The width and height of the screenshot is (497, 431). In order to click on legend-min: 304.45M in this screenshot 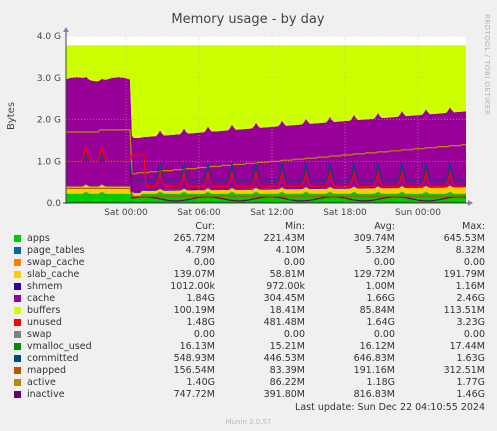, I will do `click(284, 298)`.